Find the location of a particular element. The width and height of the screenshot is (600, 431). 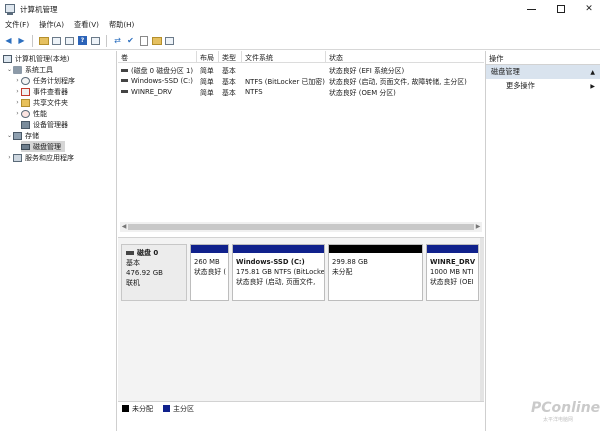

disk-info-card: 磁盘 0 基本 476.92 GB 联机 is located at coordinates (154, 272).